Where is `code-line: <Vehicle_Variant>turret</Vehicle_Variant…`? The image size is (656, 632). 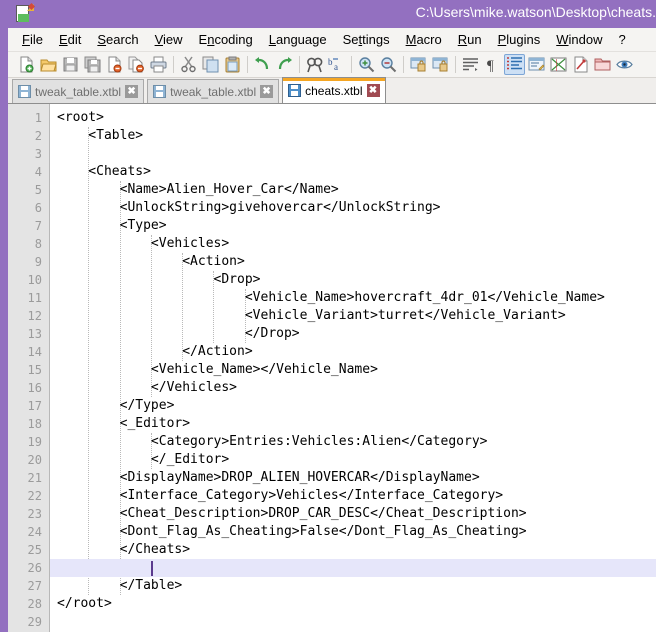
code-line: <Vehicle_Variant>turret</Vehicle_Variant… is located at coordinates (353, 316).